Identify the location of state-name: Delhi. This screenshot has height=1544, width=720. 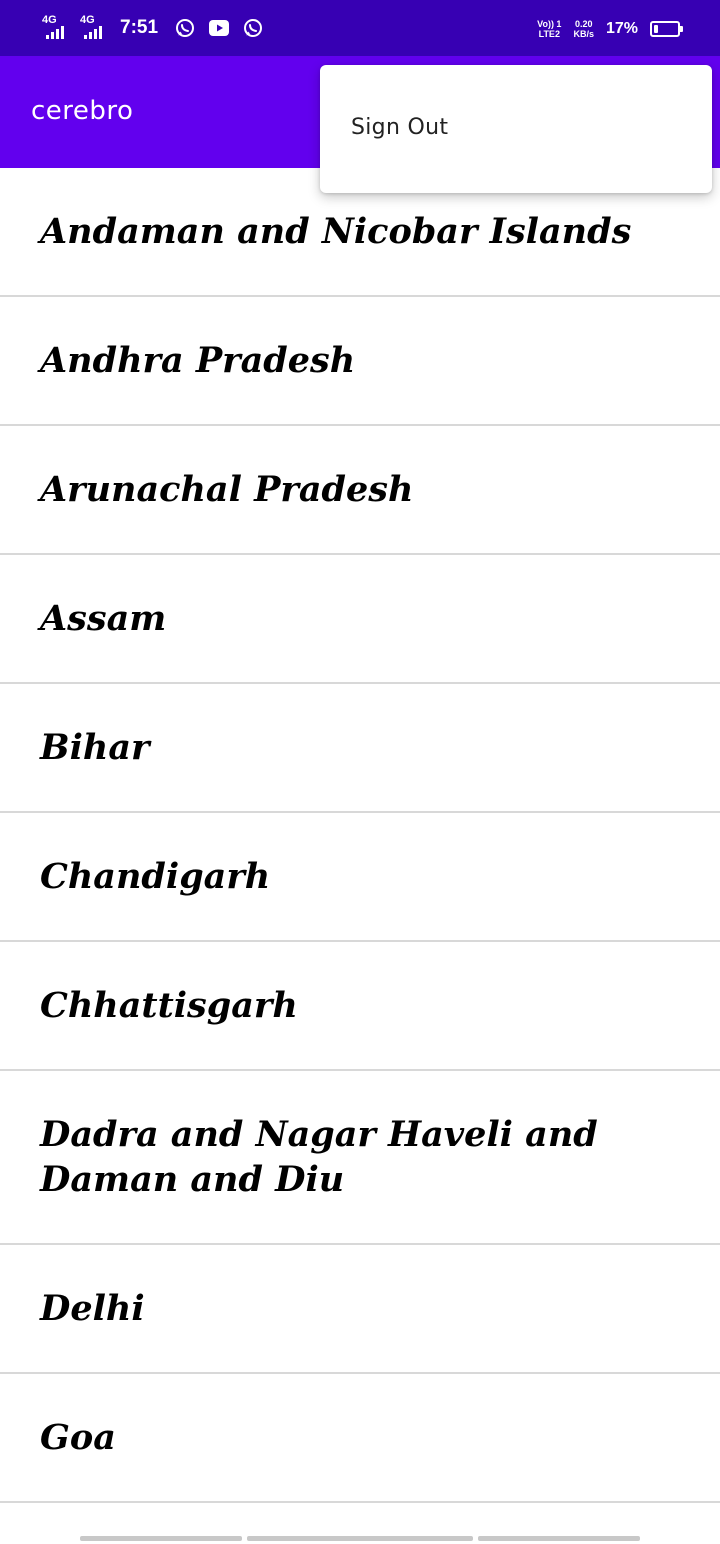
(92, 1308).